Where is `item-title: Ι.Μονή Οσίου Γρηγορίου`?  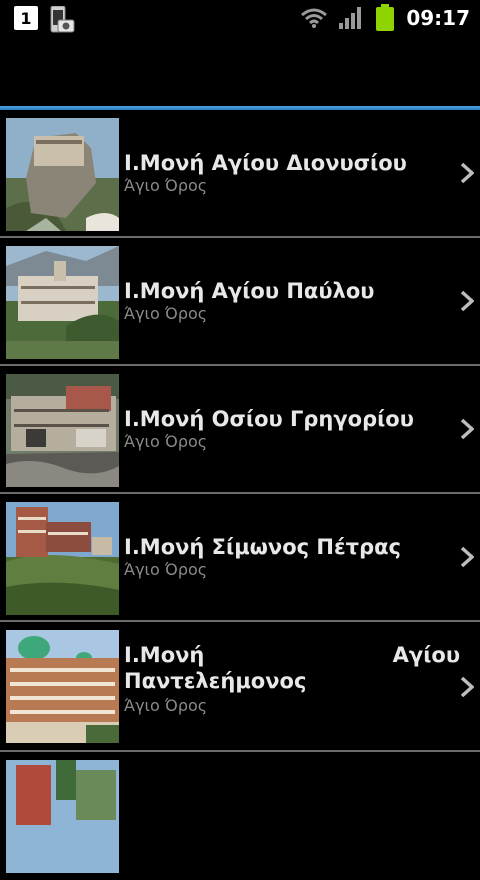
item-title: Ι.Μονή Οσίου Γρηγορίου is located at coordinates (269, 419).